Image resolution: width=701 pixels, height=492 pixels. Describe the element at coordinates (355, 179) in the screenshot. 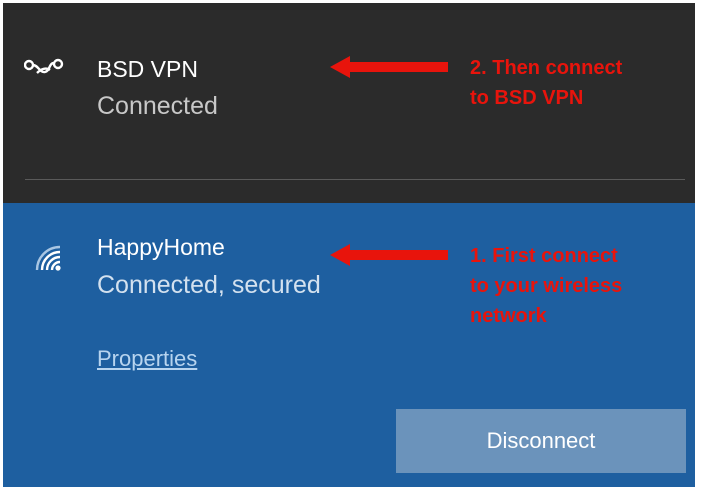

I see `divider` at that location.